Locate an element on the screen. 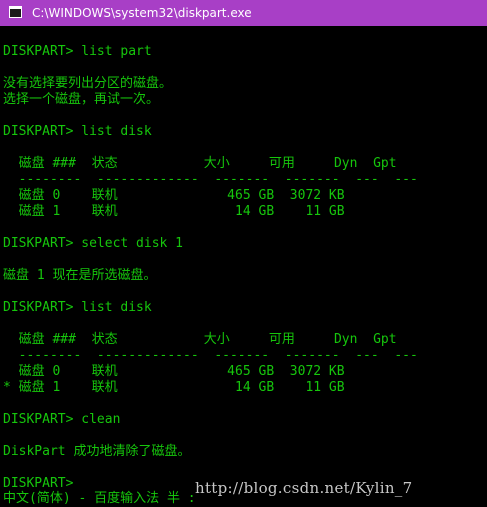 The width and height of the screenshot is (487, 507). console-line: DISKPART> clean is located at coordinates (62, 419).